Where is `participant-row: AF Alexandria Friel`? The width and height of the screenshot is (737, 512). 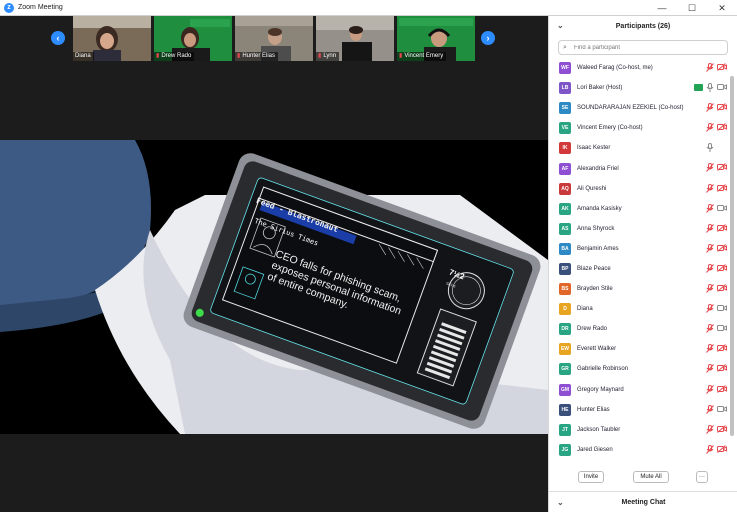
participant-row: AF Alexandria Friel is located at coordinates (639, 168).